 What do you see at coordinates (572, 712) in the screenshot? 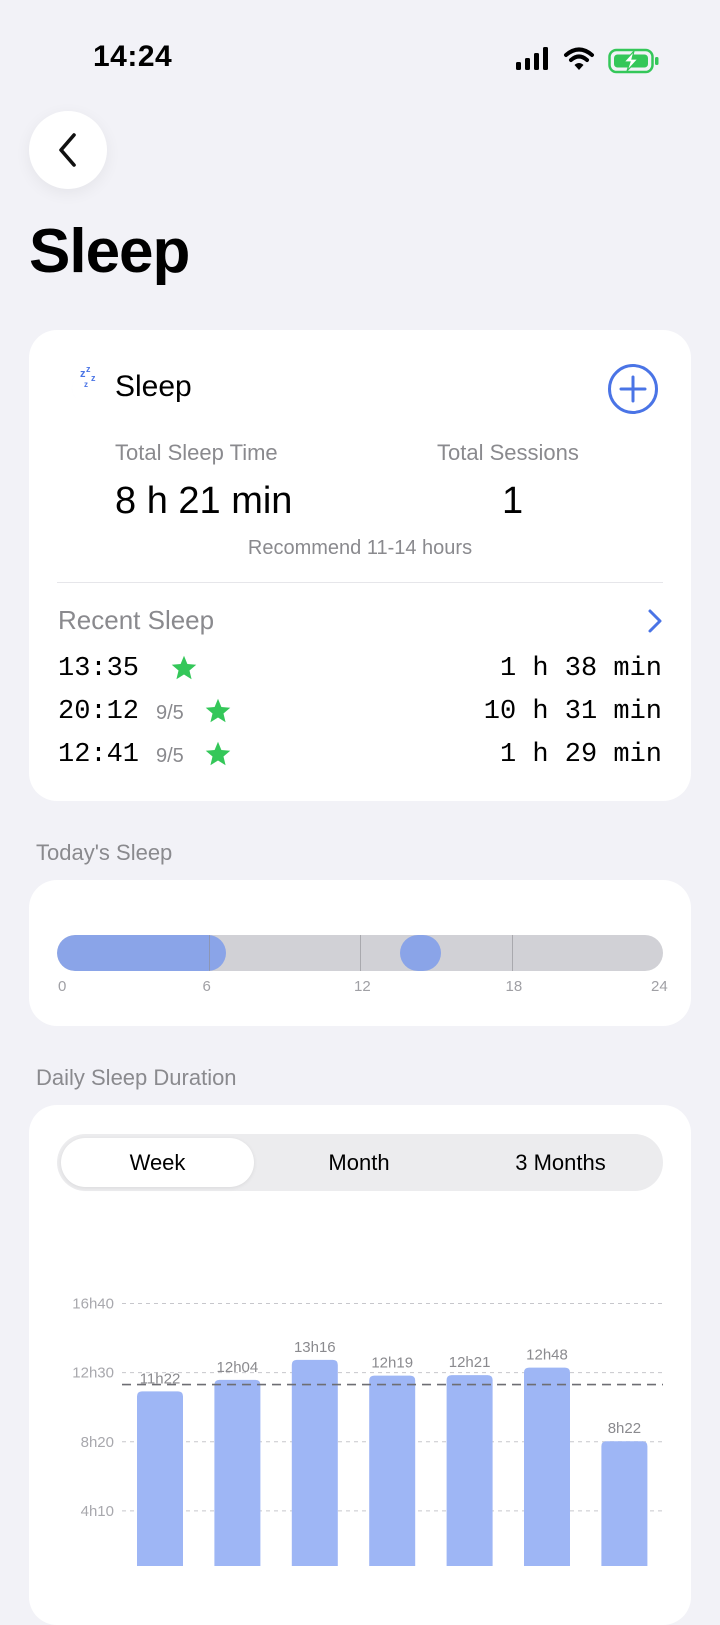
I see `sleep-duration: 10 h 31 min` at bounding box center [572, 712].